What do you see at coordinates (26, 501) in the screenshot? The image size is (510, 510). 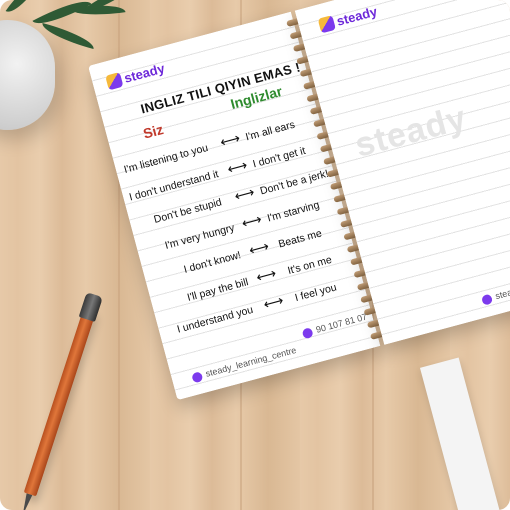 I see `pen-tip` at bounding box center [26, 501].